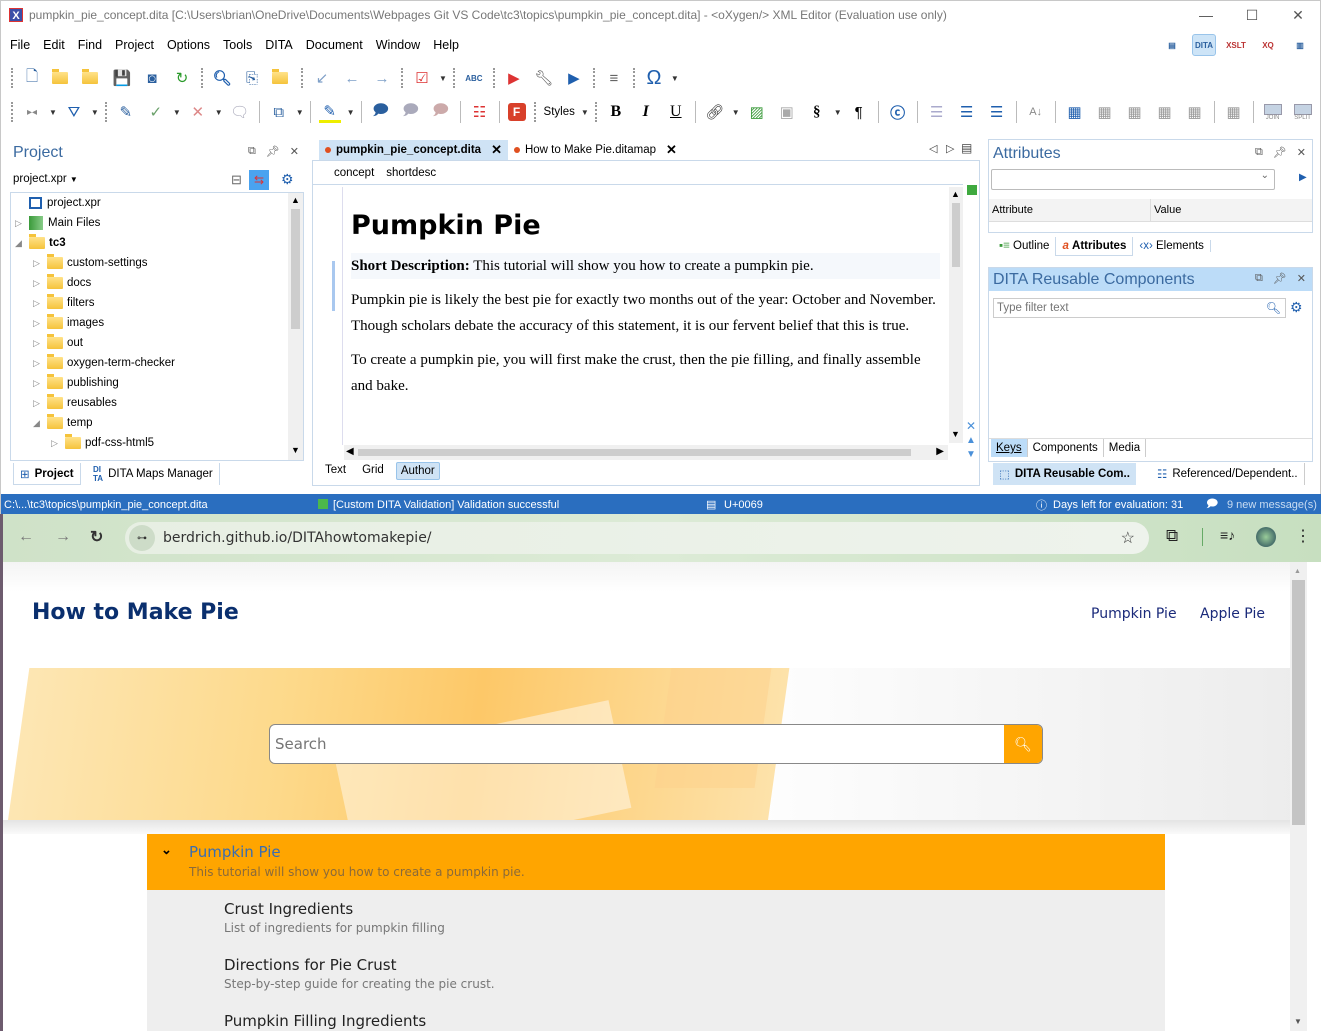 The width and height of the screenshot is (1321, 1031). I want to click on link-with-editor-icon: ⇆, so click(259, 180).